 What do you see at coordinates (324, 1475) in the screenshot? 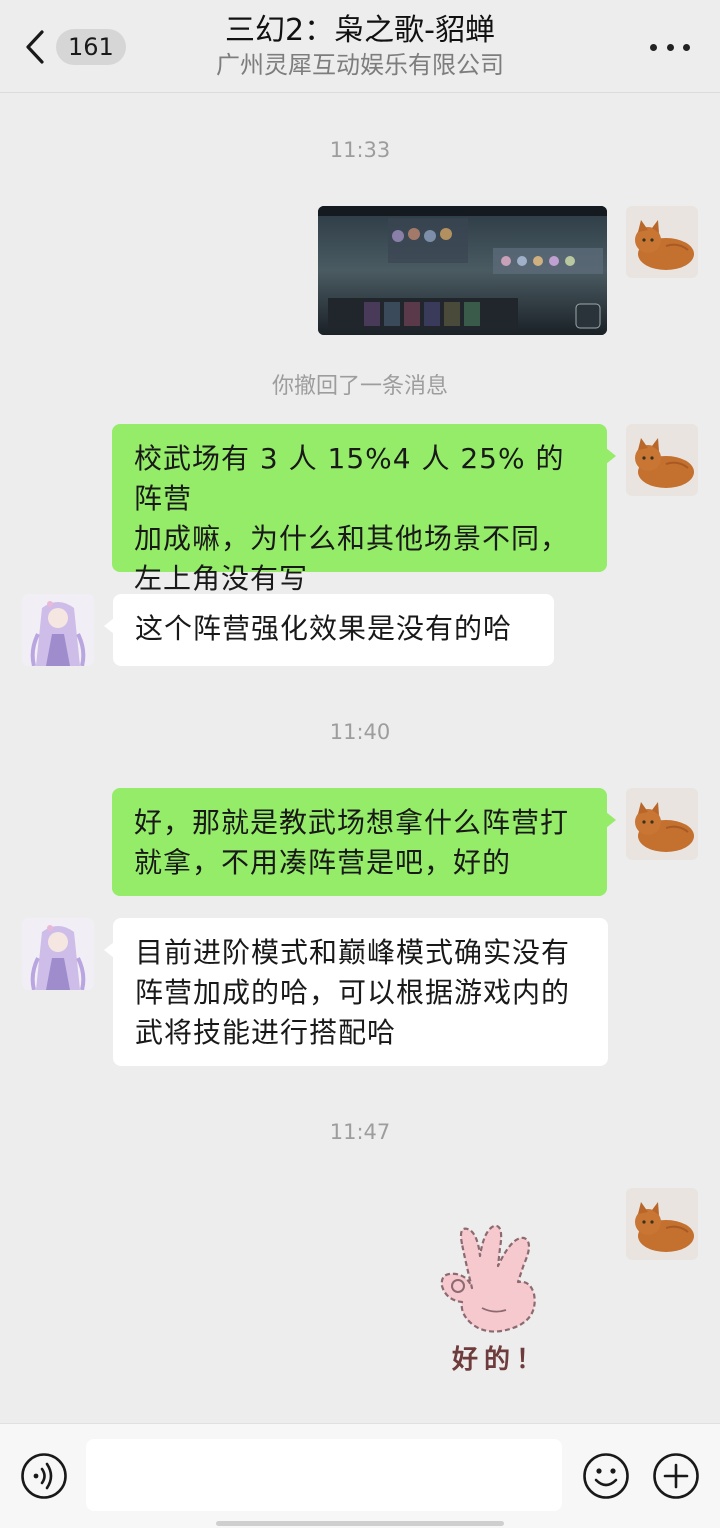
I see `message-input` at bounding box center [324, 1475].